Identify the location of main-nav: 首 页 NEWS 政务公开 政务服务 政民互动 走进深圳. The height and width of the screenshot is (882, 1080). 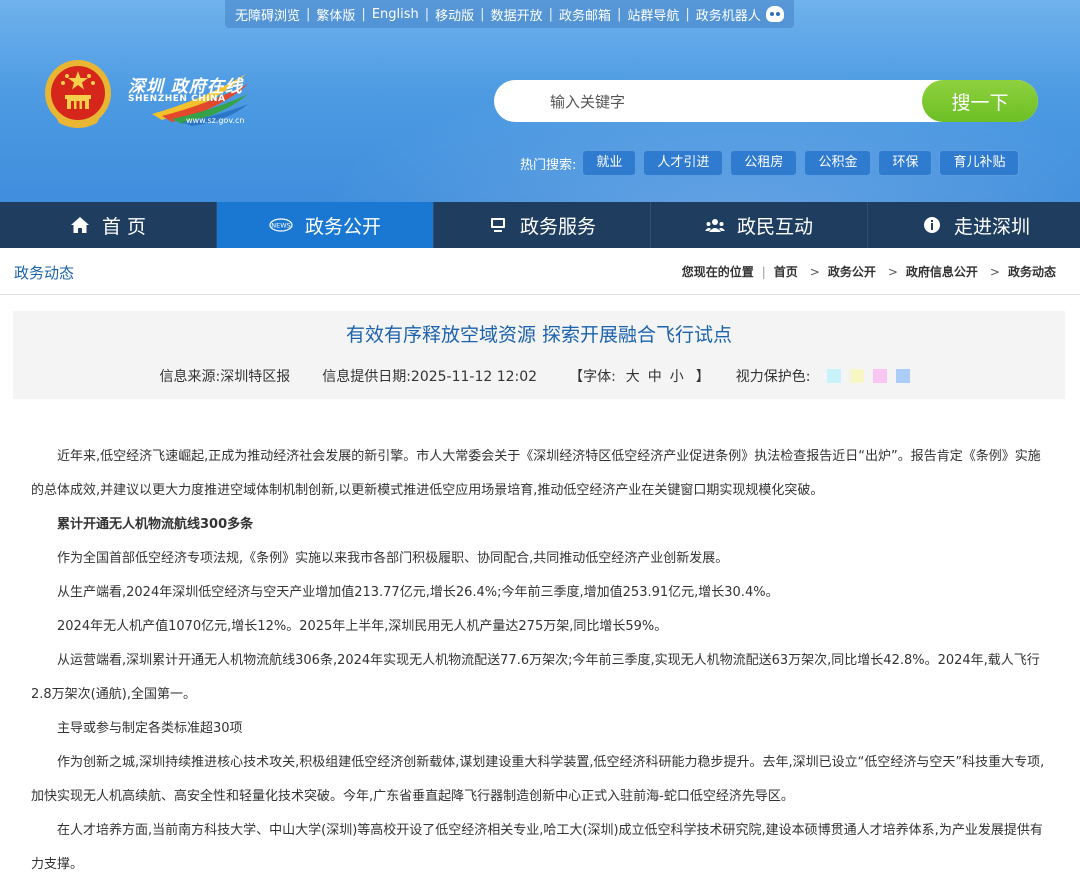
(540, 225).